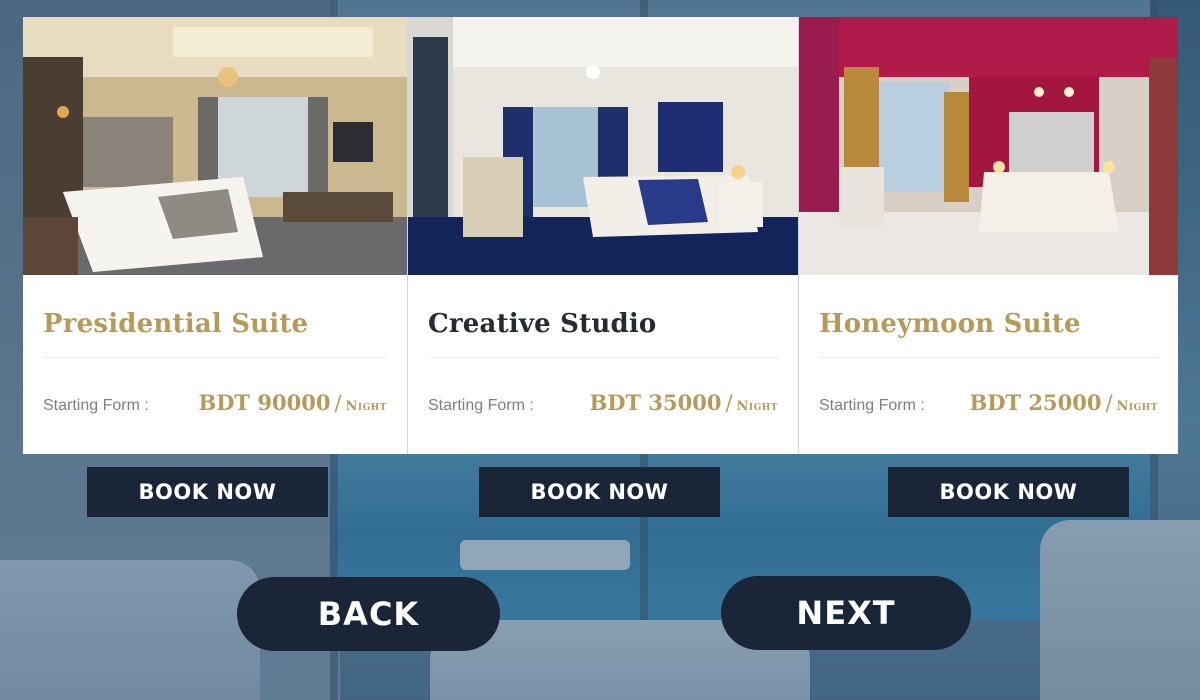 This screenshot has width=1200, height=700. I want to click on price-value: BDT 90000/Night, so click(292, 402).